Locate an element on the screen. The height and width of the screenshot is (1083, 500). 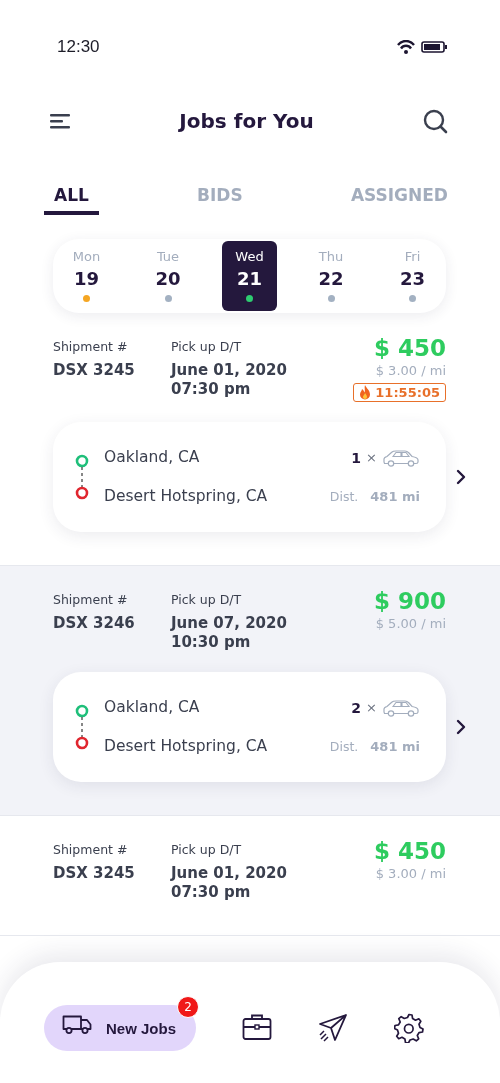
pickup-date: June 07, 2020 is located at coordinates (229, 623).